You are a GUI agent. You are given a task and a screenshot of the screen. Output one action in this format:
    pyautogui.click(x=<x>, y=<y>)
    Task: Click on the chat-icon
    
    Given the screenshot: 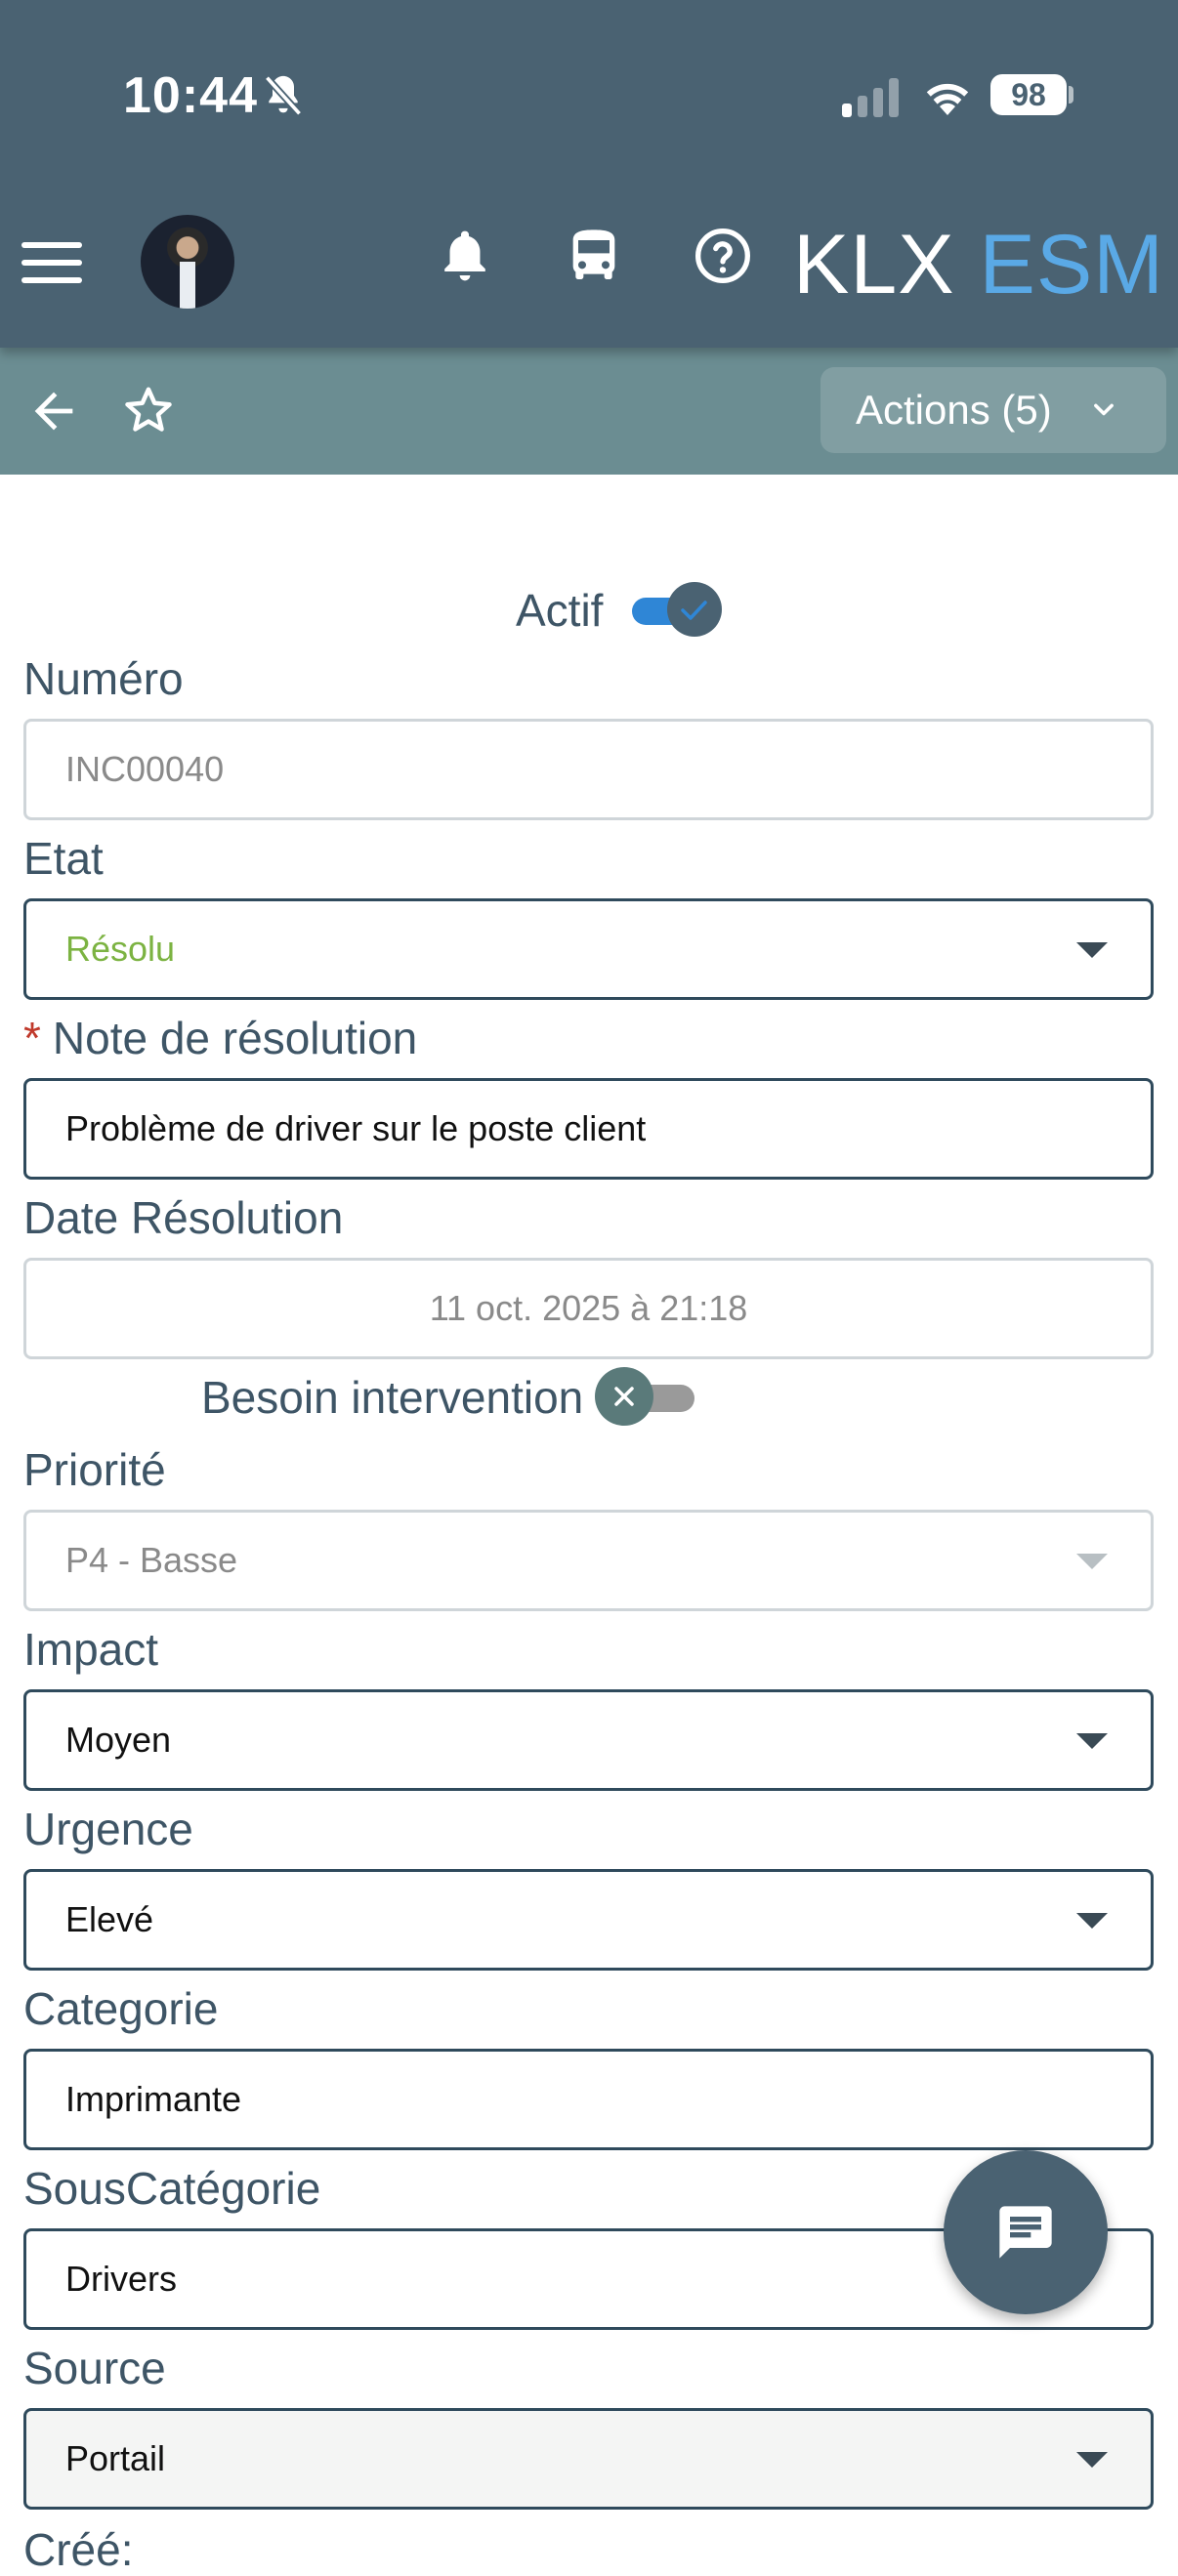 What is the action you would take?
    pyautogui.click(x=1025, y=2232)
    